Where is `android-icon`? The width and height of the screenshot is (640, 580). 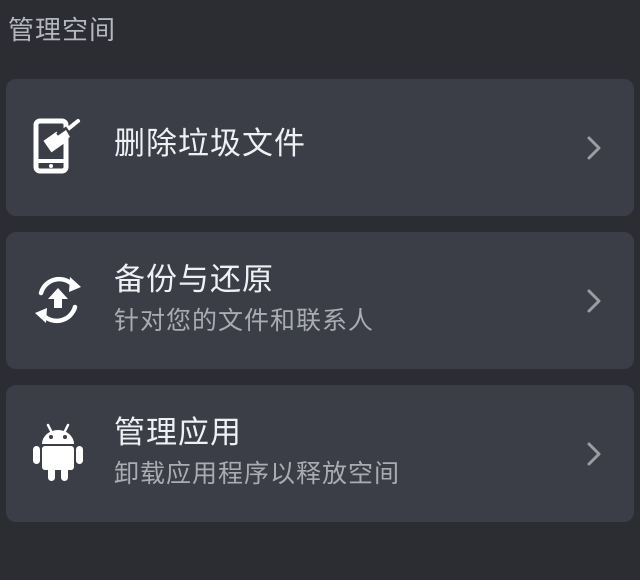 android-icon is located at coordinates (58, 453).